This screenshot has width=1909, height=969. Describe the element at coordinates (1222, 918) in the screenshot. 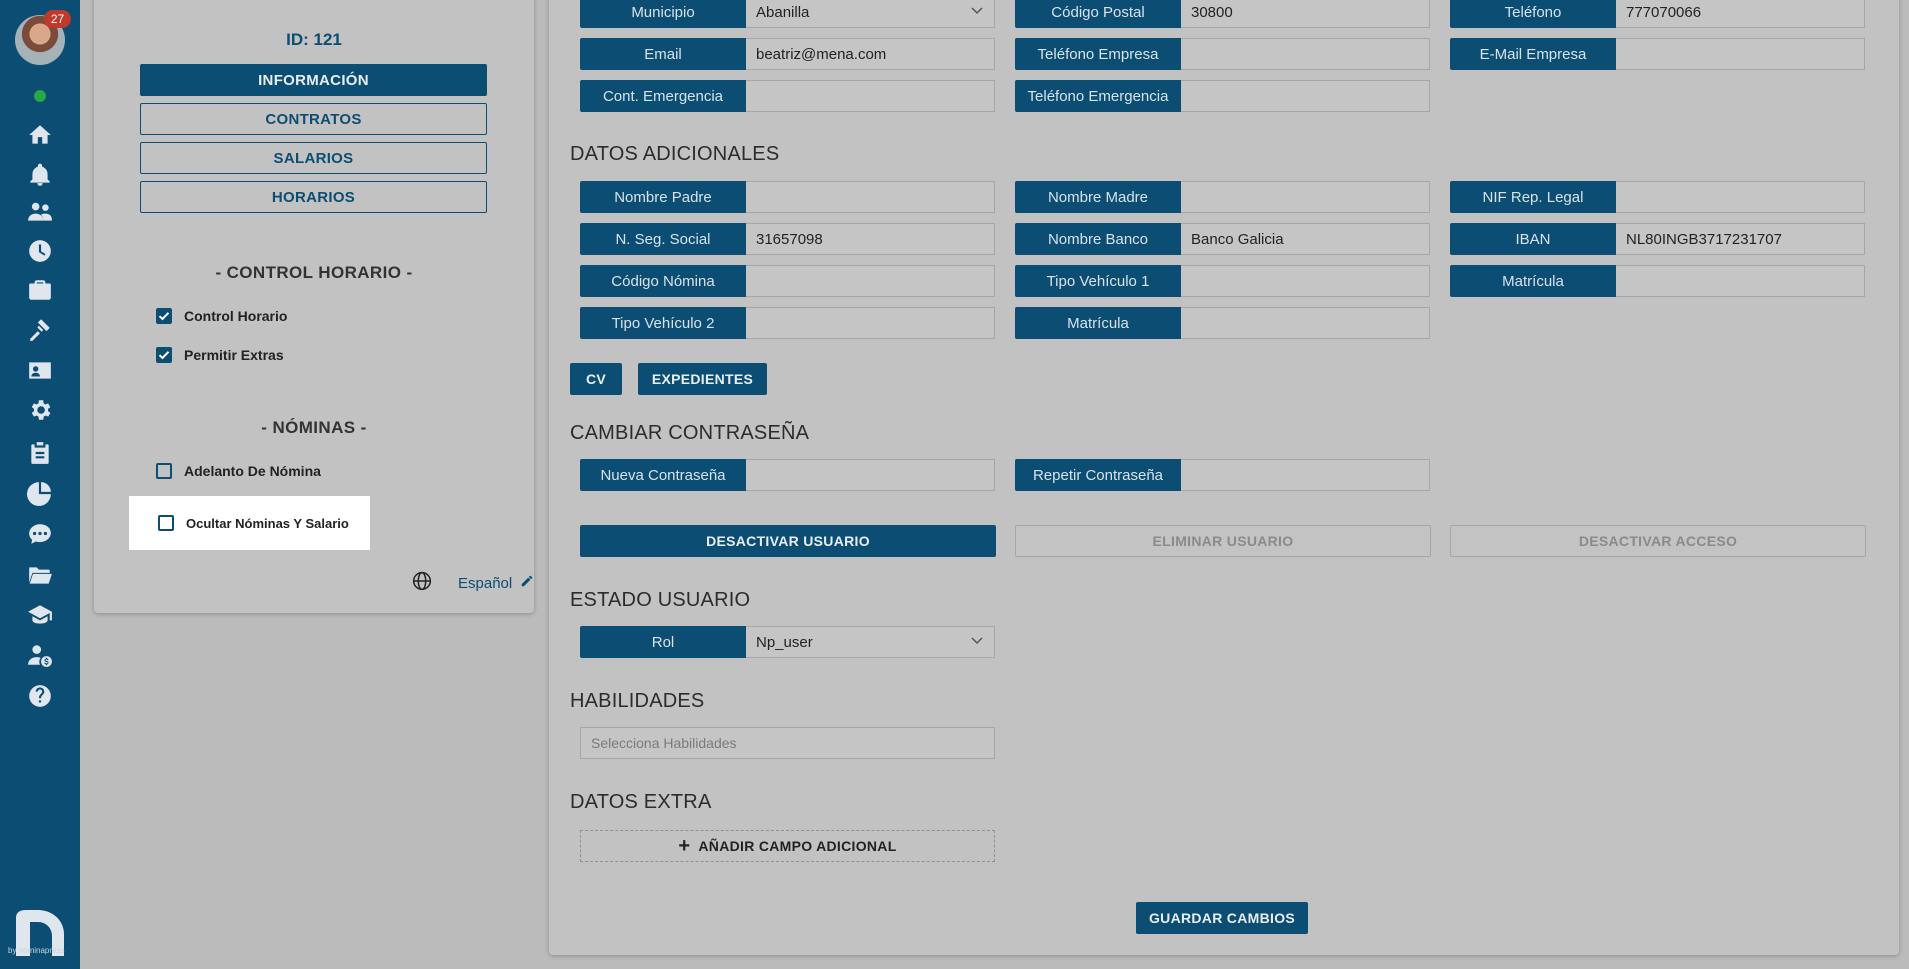

I see `save-changes-button: GUARDAR CAMBIOS` at that location.